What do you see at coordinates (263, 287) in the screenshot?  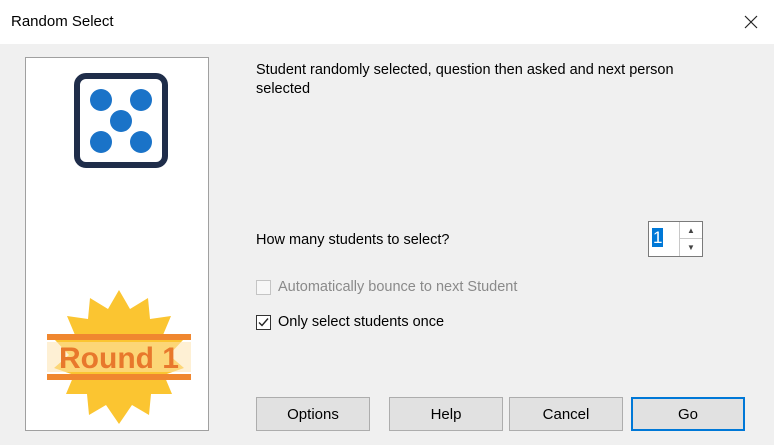 I see `auto-bounce-checkbox` at bounding box center [263, 287].